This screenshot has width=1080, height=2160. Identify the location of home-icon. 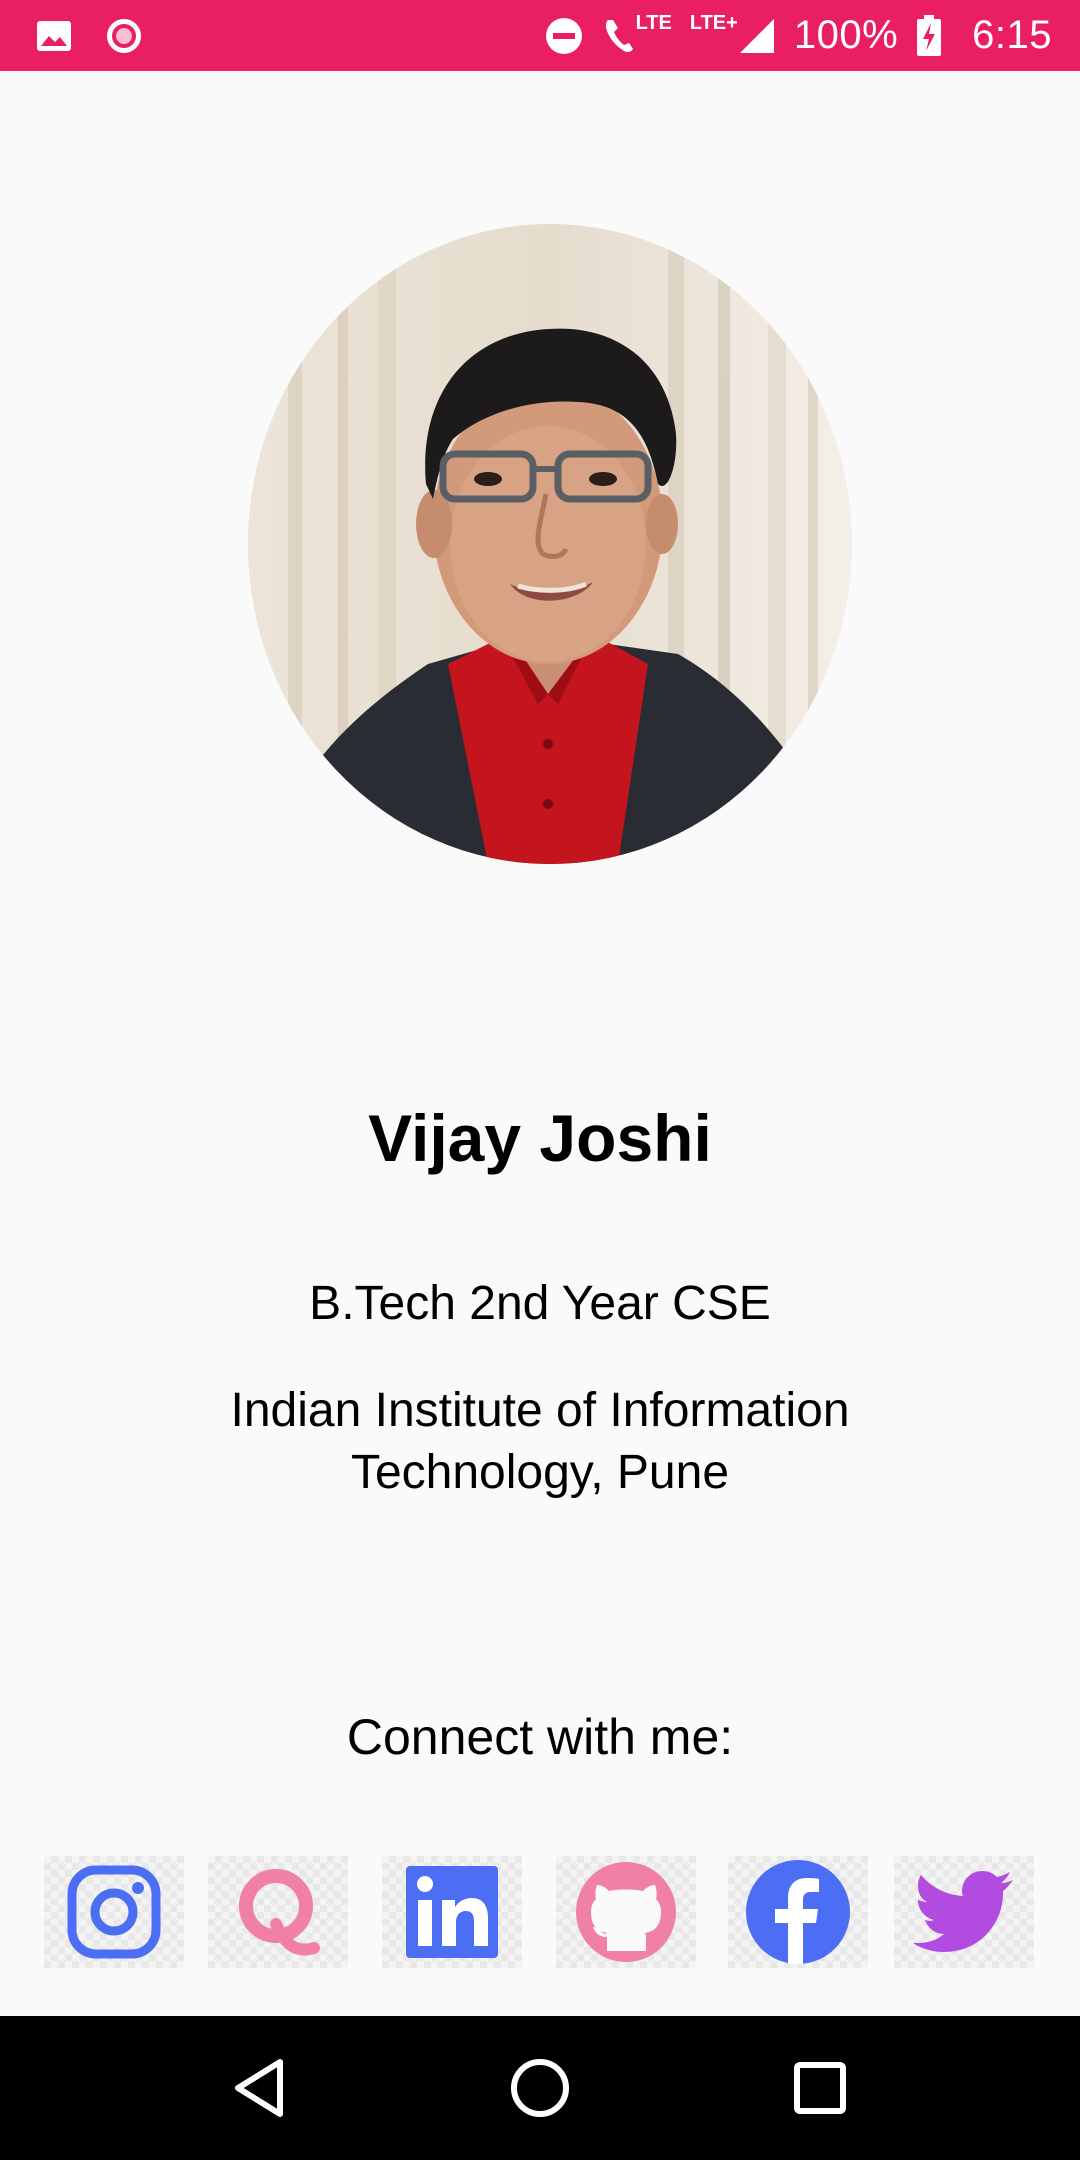
(540, 2088).